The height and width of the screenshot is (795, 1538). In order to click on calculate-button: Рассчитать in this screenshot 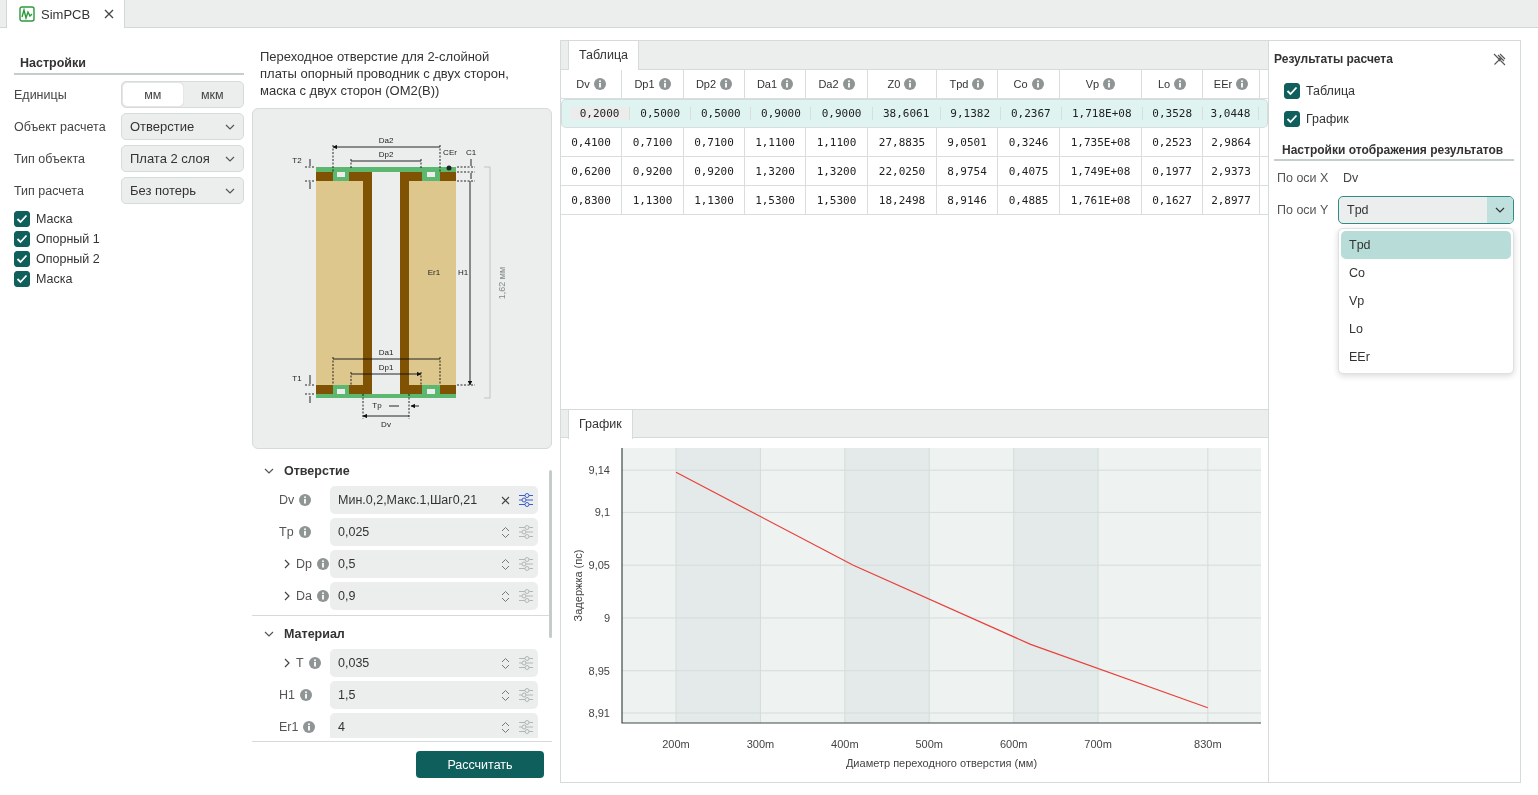, I will do `click(480, 764)`.